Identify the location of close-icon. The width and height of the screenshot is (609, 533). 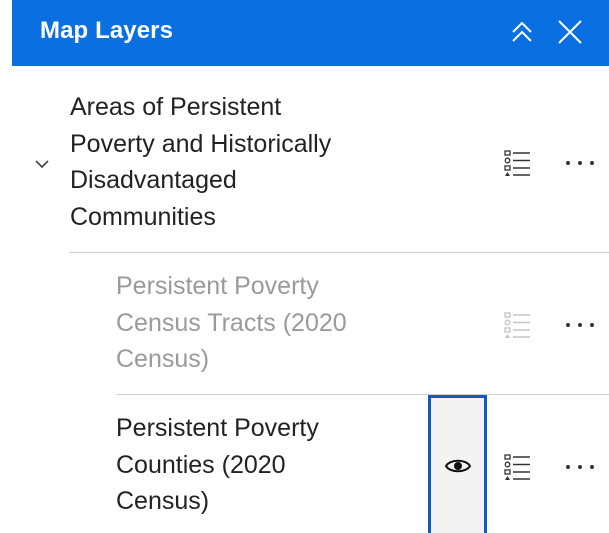
(570, 32).